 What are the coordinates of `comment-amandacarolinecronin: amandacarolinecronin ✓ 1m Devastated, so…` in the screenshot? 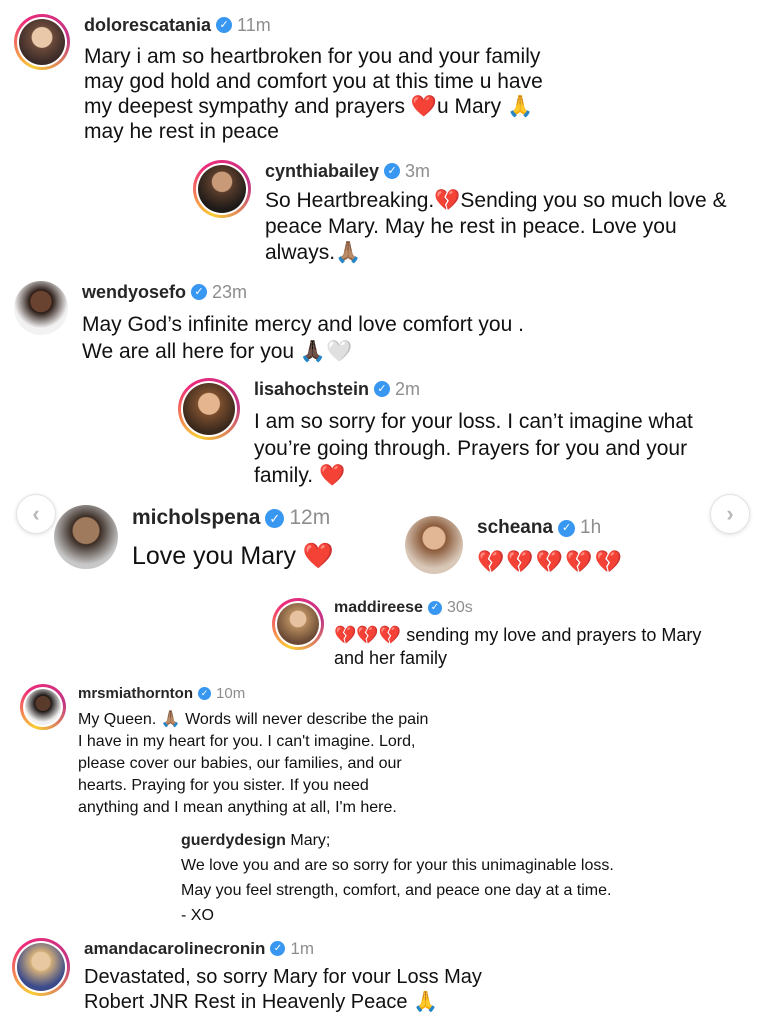 It's located at (247, 976).